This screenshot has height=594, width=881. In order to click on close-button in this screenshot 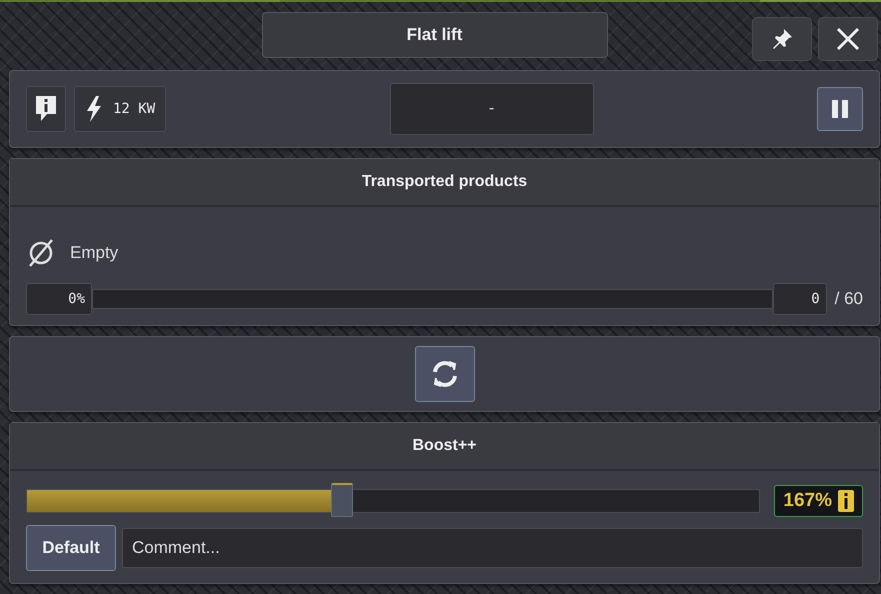, I will do `click(848, 39)`.